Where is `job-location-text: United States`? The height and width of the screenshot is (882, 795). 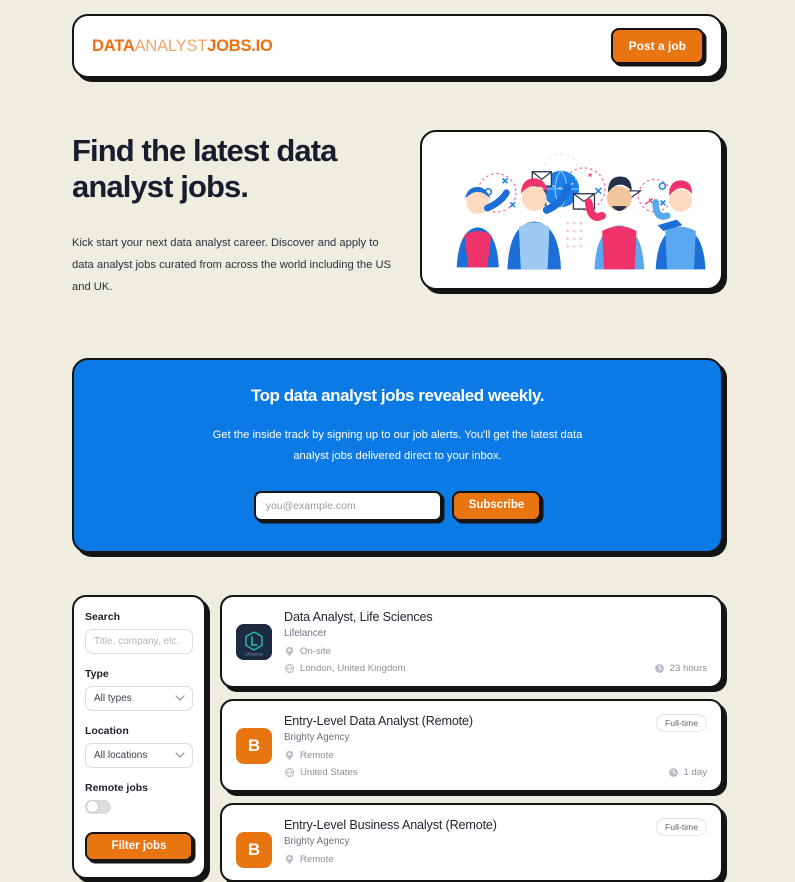 job-location-text: United States is located at coordinates (329, 772).